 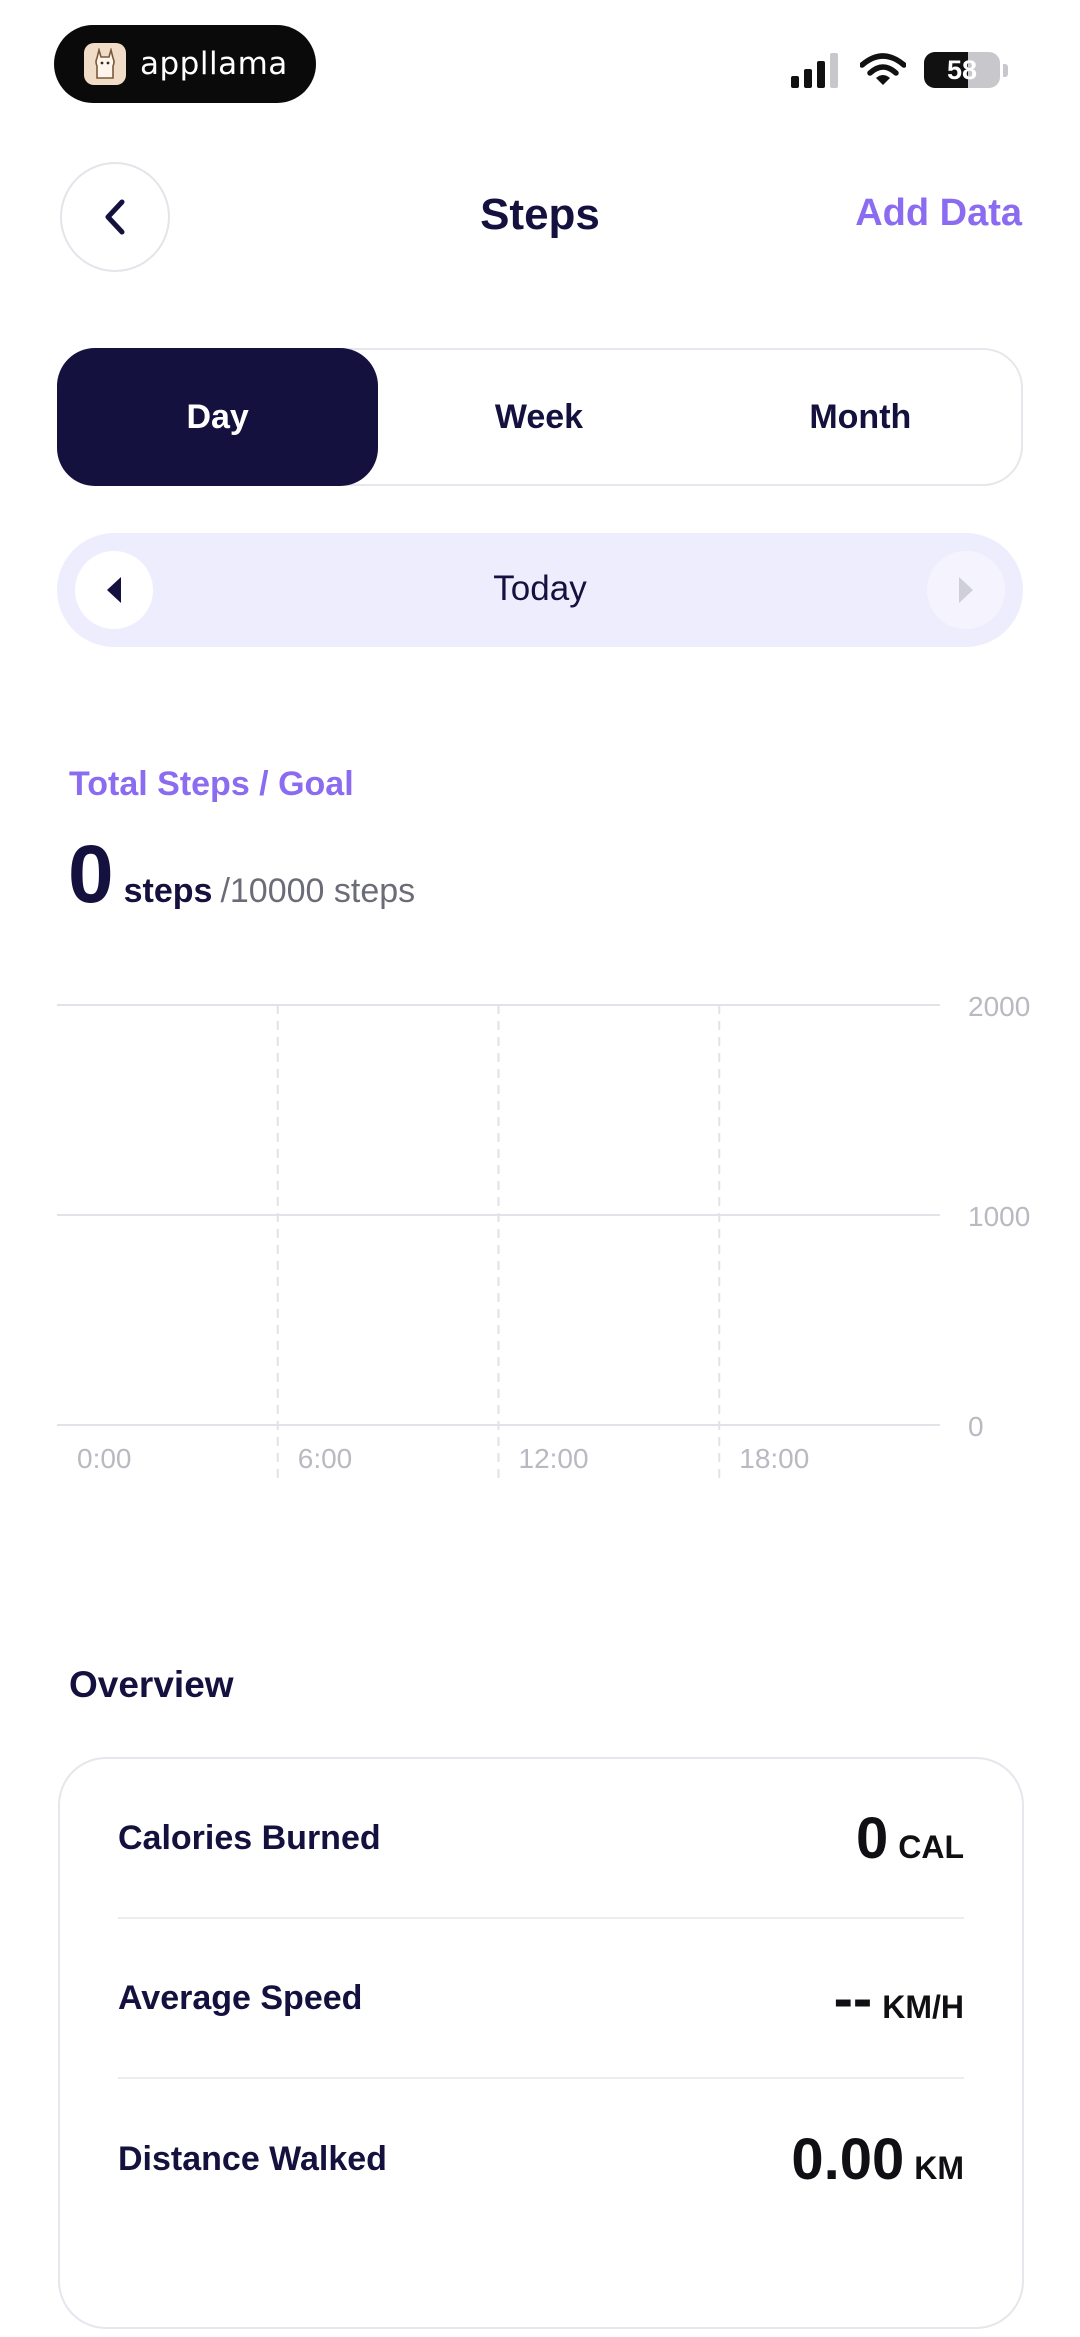 I want to click on date-navigator: Today, so click(x=540, y=590).